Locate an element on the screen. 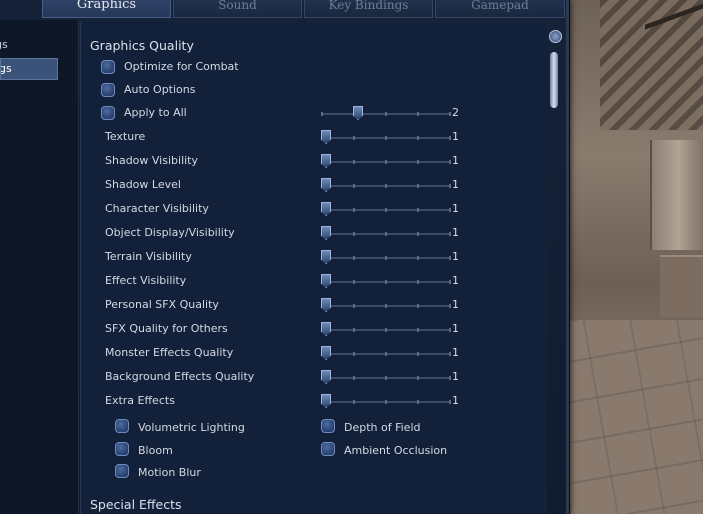  setting-row: Effect Visibility 1 is located at coordinates (314, 281).